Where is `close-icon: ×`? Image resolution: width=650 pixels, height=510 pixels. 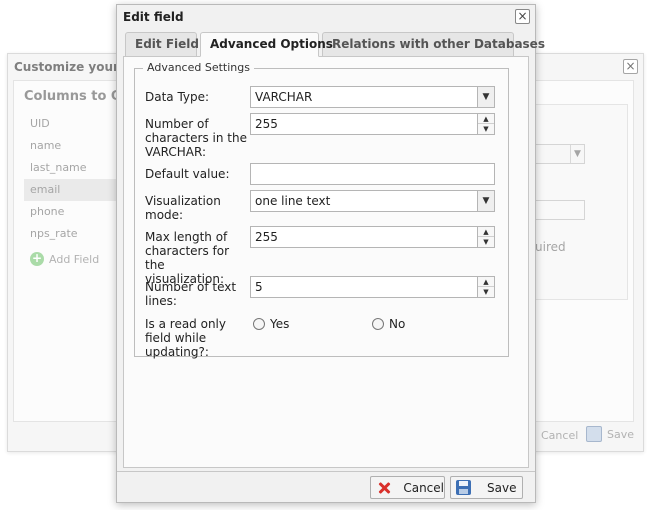 close-icon: × is located at coordinates (522, 16).